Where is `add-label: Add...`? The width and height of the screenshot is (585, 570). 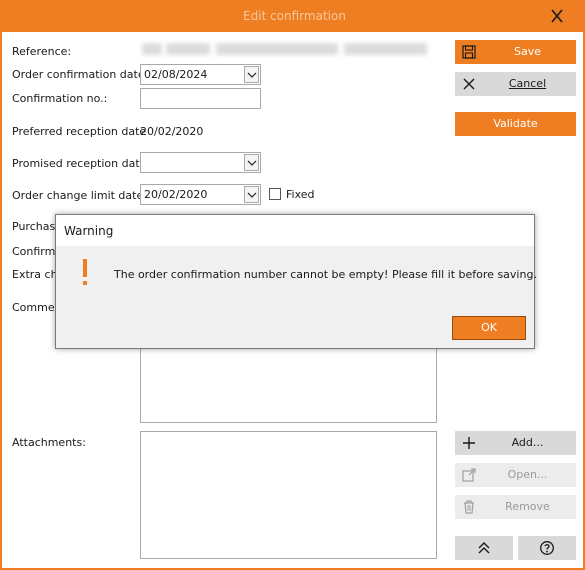 add-label: Add... is located at coordinates (527, 442).